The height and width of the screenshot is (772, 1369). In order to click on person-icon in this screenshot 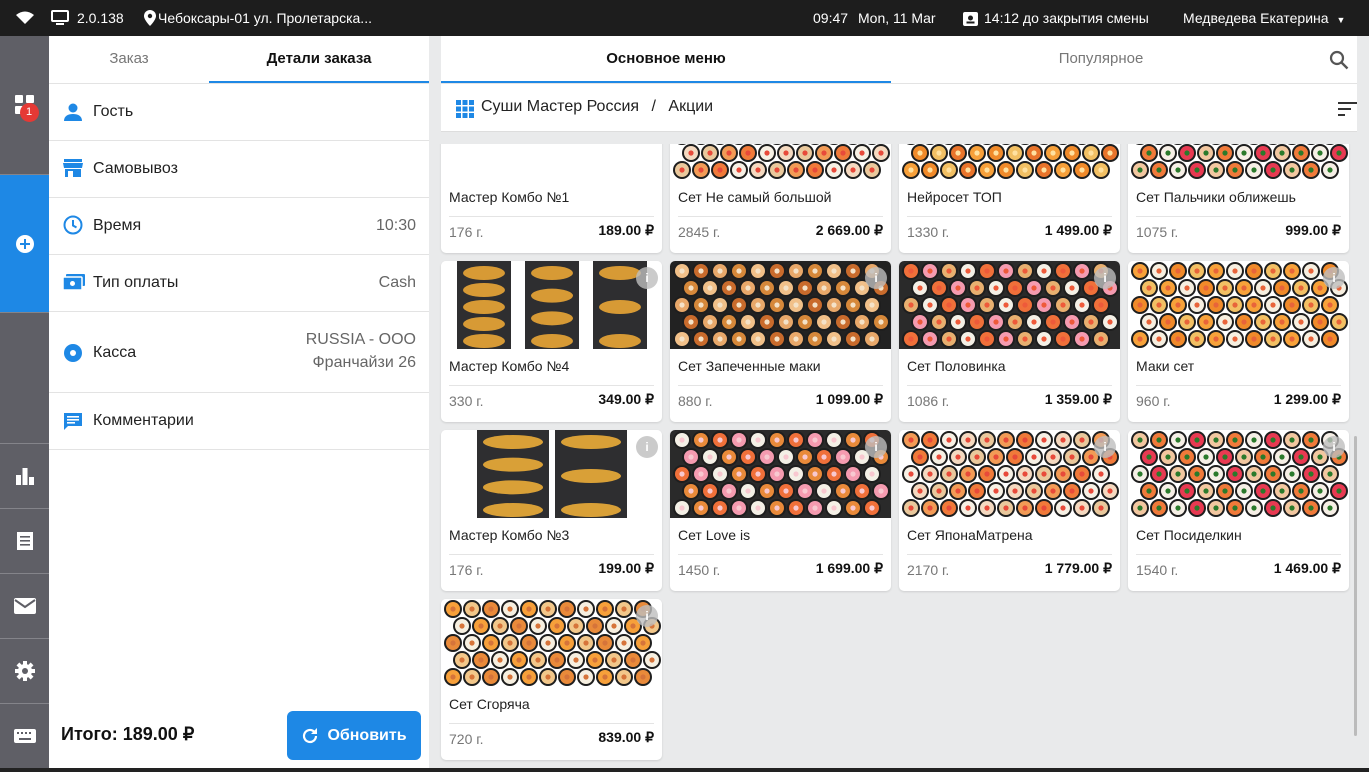, I will do `click(73, 112)`.